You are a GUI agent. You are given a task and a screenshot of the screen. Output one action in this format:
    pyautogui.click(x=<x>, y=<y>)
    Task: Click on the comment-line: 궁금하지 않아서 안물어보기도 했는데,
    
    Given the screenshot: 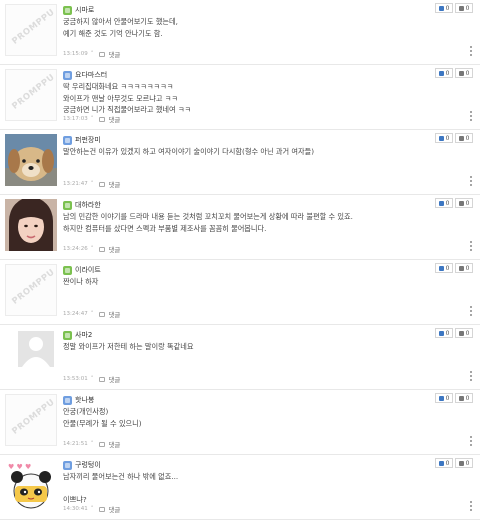 What is the action you would take?
    pyautogui.click(x=120, y=21)
    